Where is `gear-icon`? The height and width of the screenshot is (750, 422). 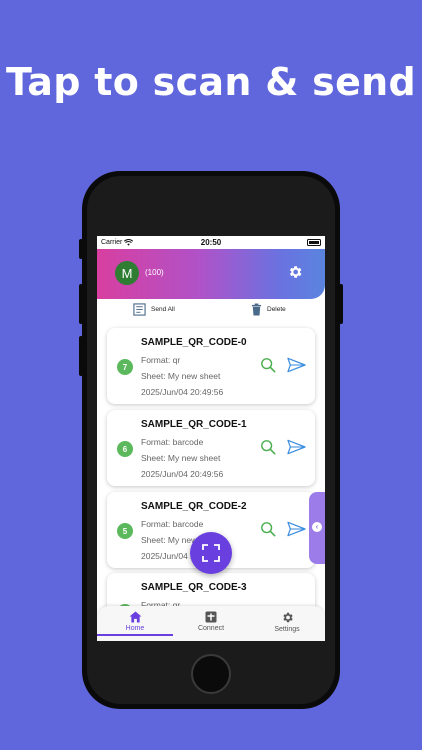
gear-icon is located at coordinates (287, 617).